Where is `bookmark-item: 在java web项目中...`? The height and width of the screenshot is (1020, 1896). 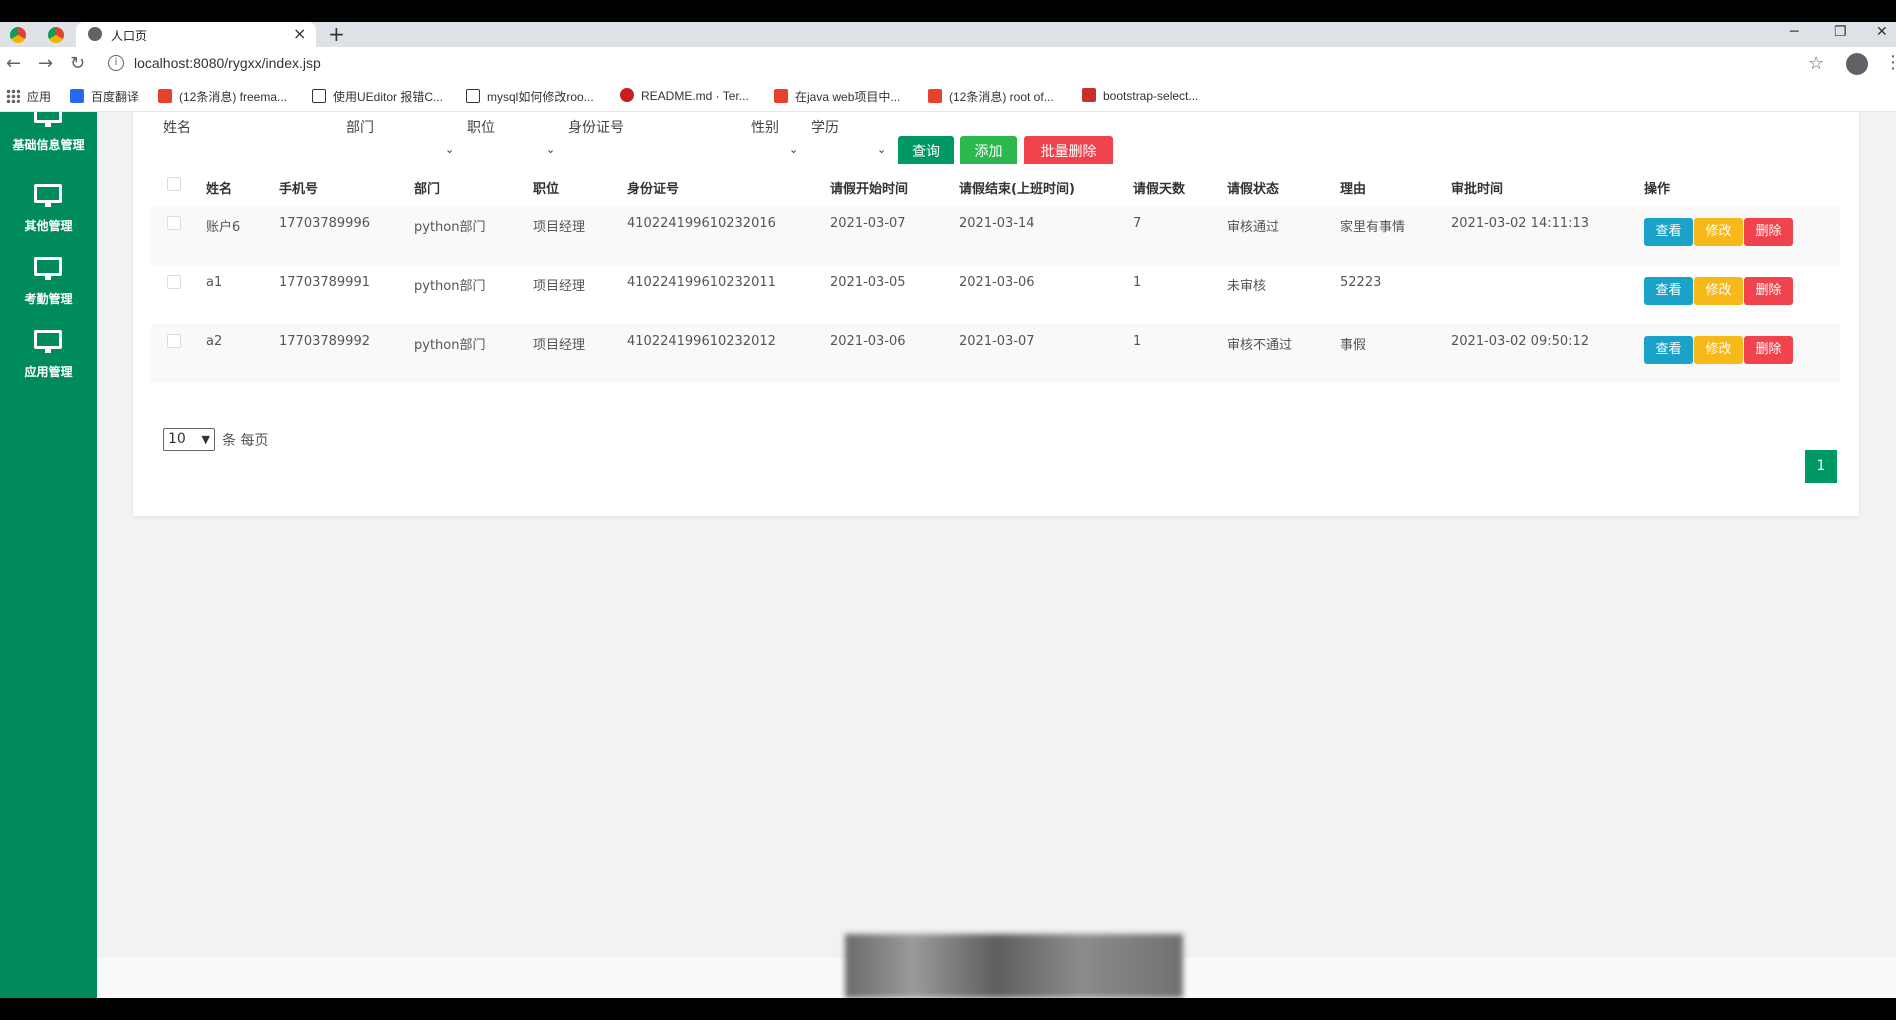 bookmark-item: 在java web项目中... is located at coordinates (837, 96).